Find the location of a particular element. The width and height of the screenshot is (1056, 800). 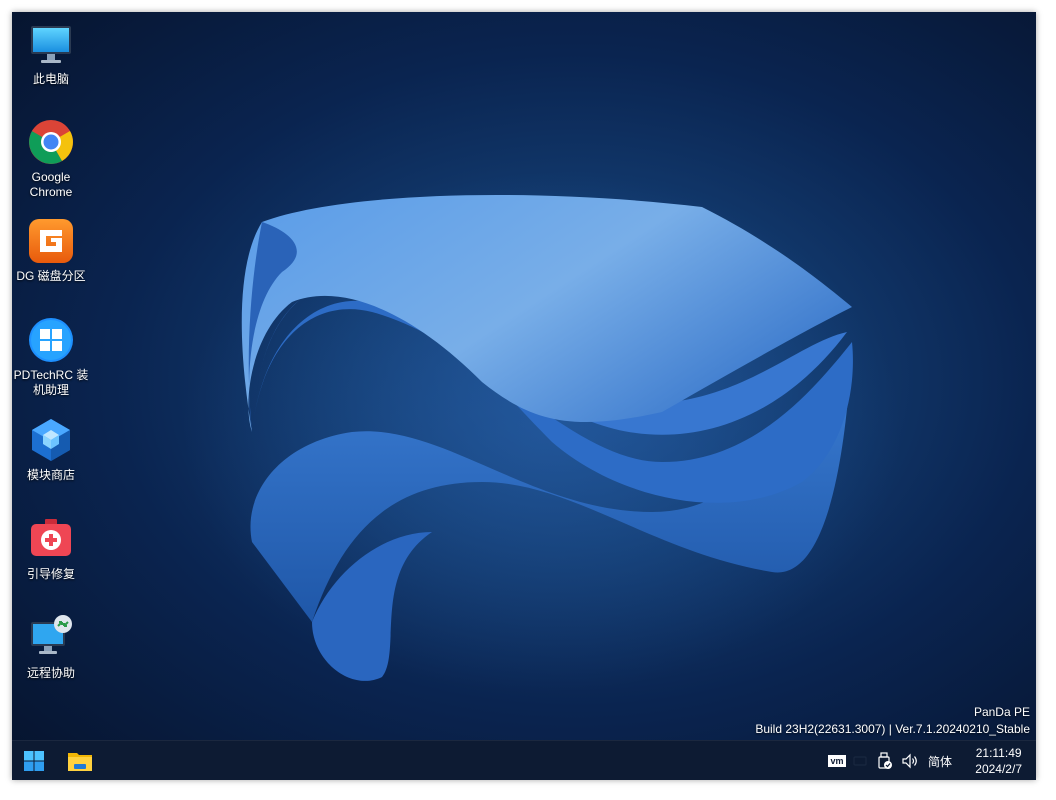

windows-installer-icon is located at coordinates (51, 340).